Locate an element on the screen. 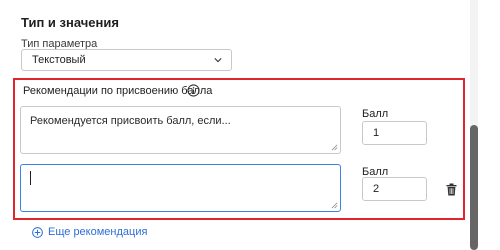  chevron-down-icon is located at coordinates (218, 60).